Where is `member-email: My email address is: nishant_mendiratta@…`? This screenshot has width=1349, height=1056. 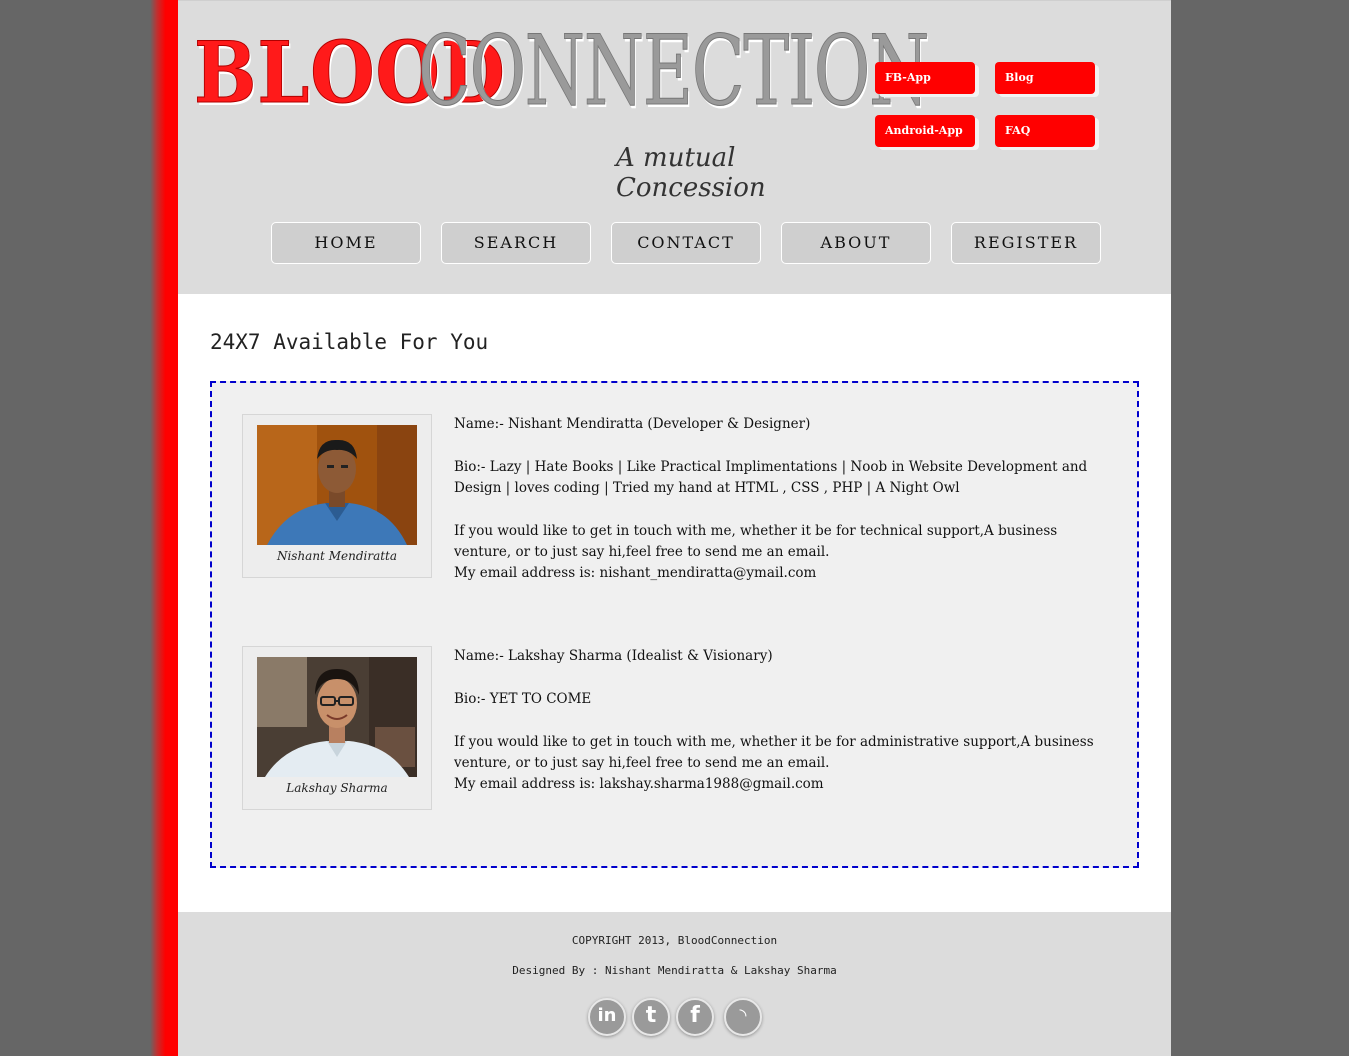 member-email: My email address is: nishant_mendiratta@… is located at coordinates (779, 573).